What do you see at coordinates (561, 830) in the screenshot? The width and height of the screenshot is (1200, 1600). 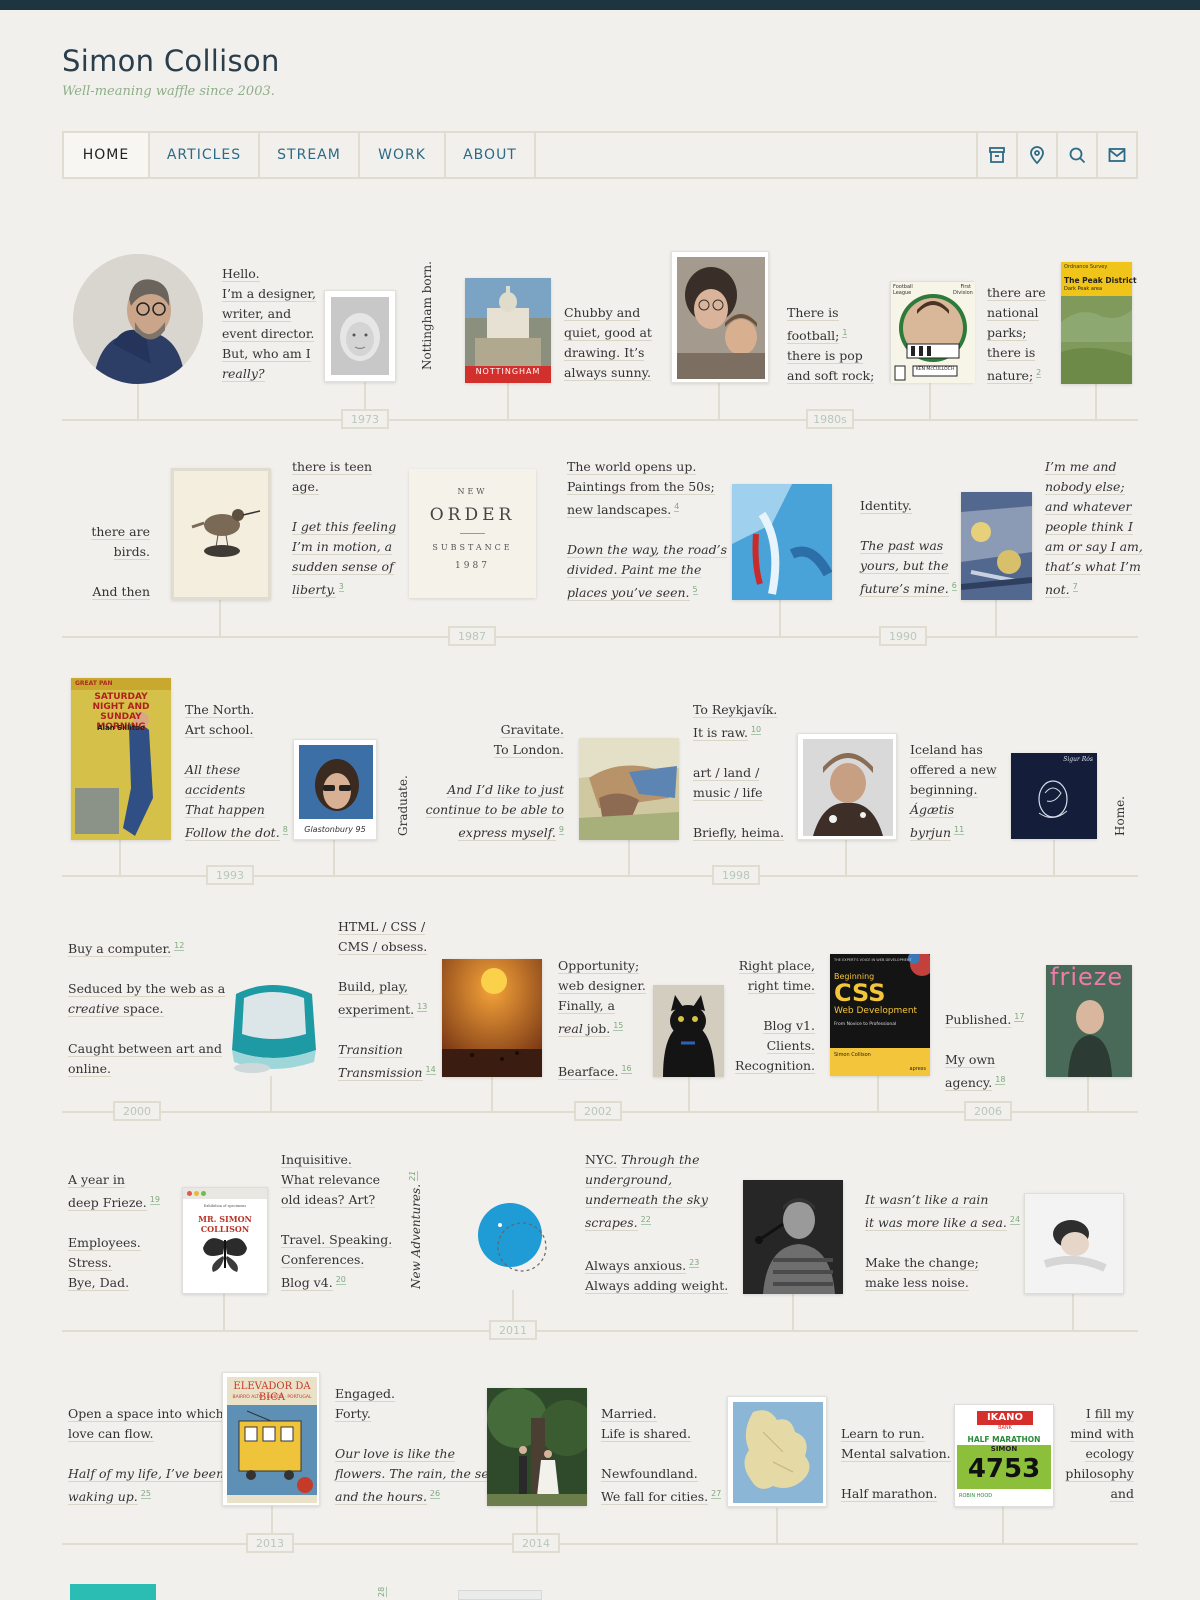 I see `footnote-link: 9` at bounding box center [561, 830].